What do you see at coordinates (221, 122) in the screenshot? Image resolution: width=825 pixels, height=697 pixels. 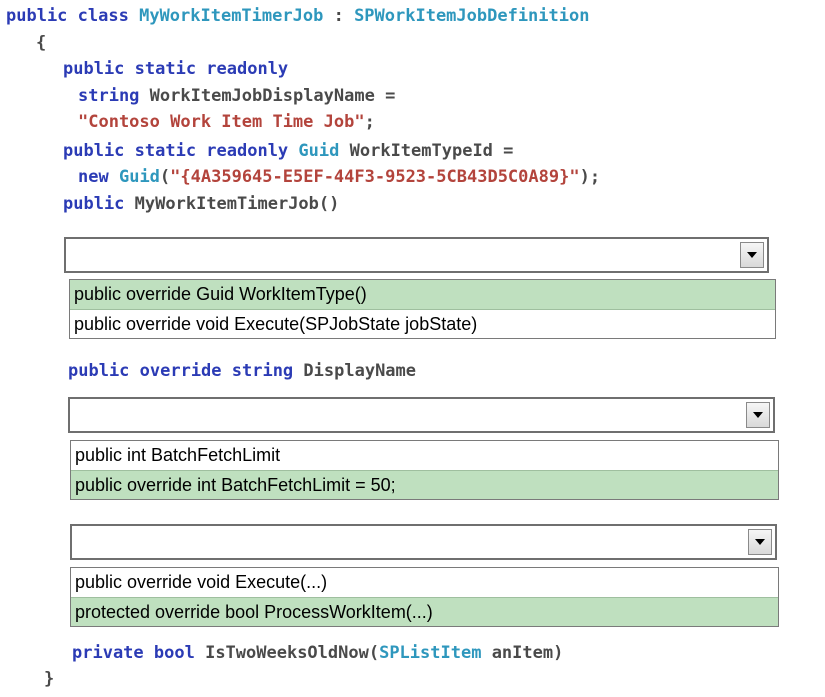 I see `display-name-string: "Contoso Work Item Time Job"` at bounding box center [221, 122].